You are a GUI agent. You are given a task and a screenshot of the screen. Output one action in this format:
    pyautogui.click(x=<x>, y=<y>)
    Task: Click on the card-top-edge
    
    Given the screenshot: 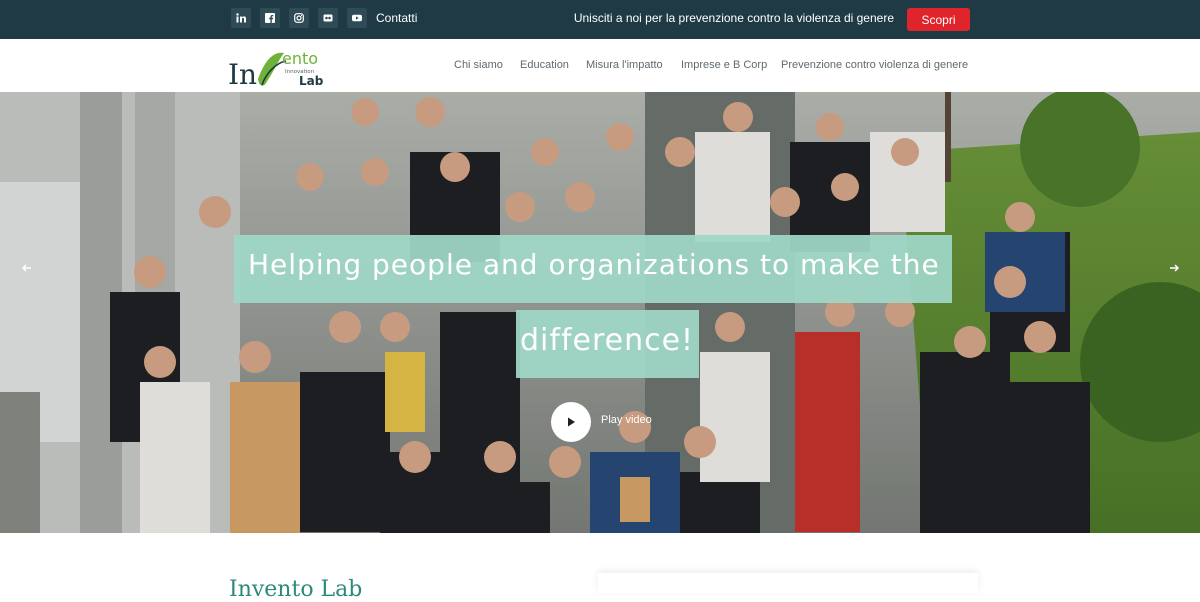 What is the action you would take?
    pyautogui.click(x=788, y=583)
    